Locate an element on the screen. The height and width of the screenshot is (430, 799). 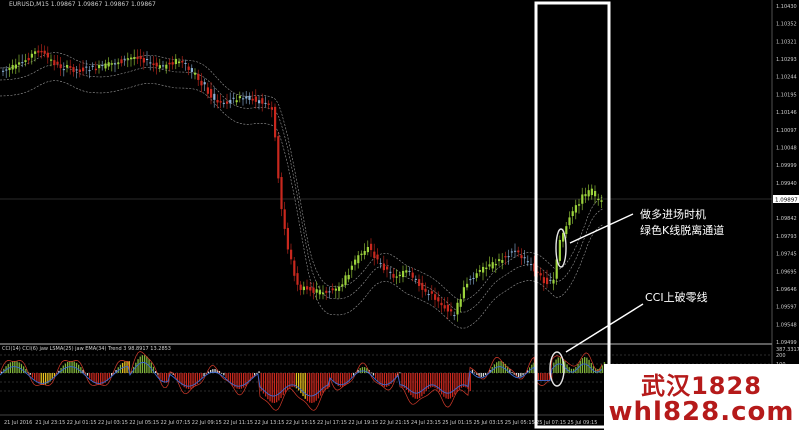
time-tick-label: 25 Jul 01:15 is located at coordinates (457, 423).